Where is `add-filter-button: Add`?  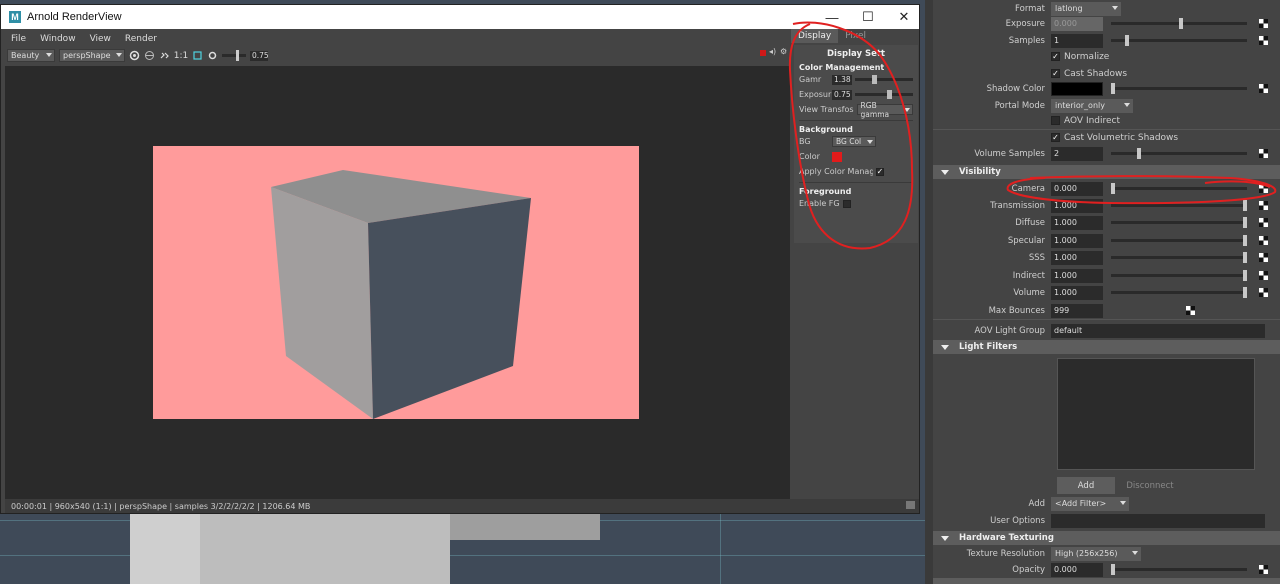
add-filter-button: Add is located at coordinates (1086, 485).